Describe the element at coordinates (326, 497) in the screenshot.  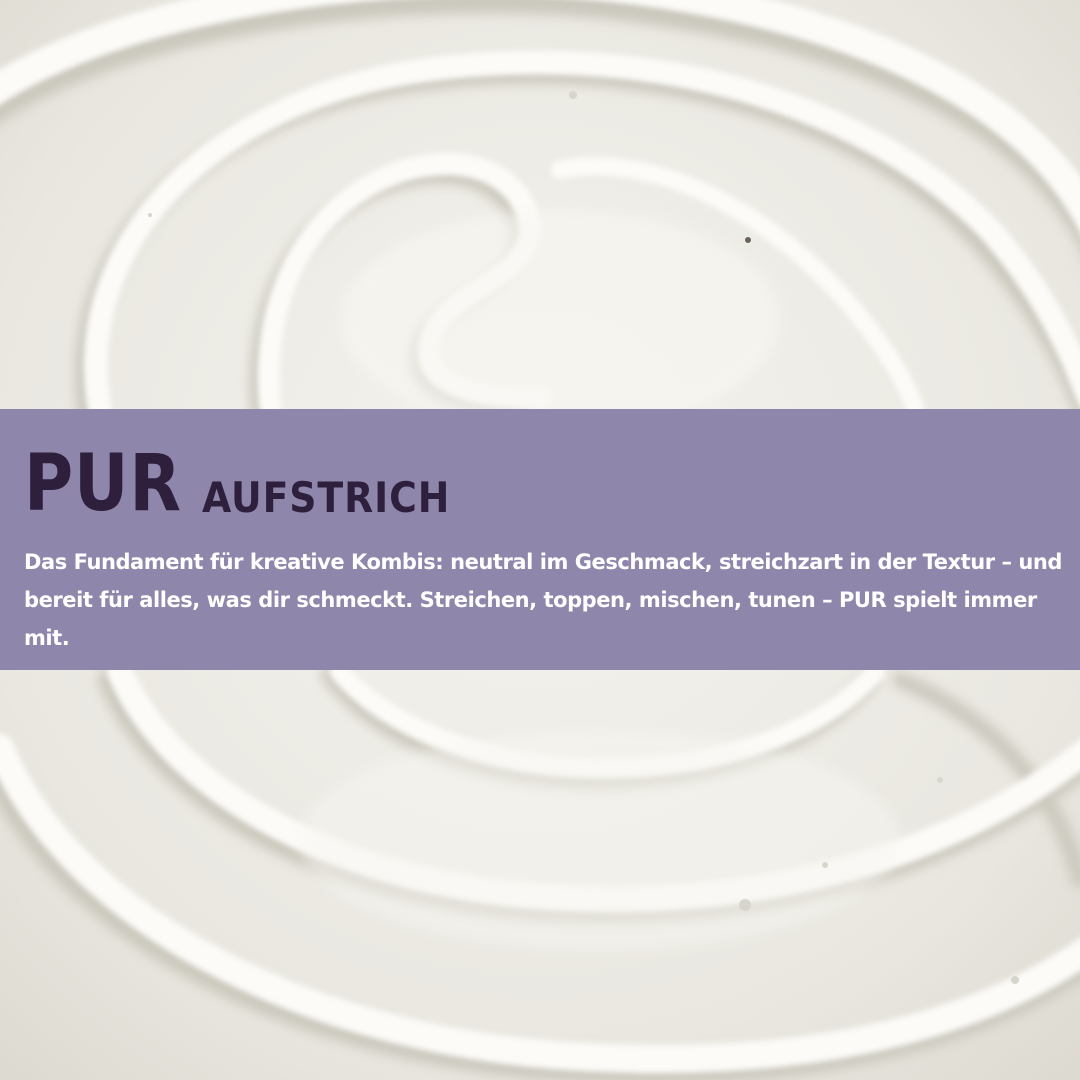
I see `headline-sub: AUFSTRICH` at that location.